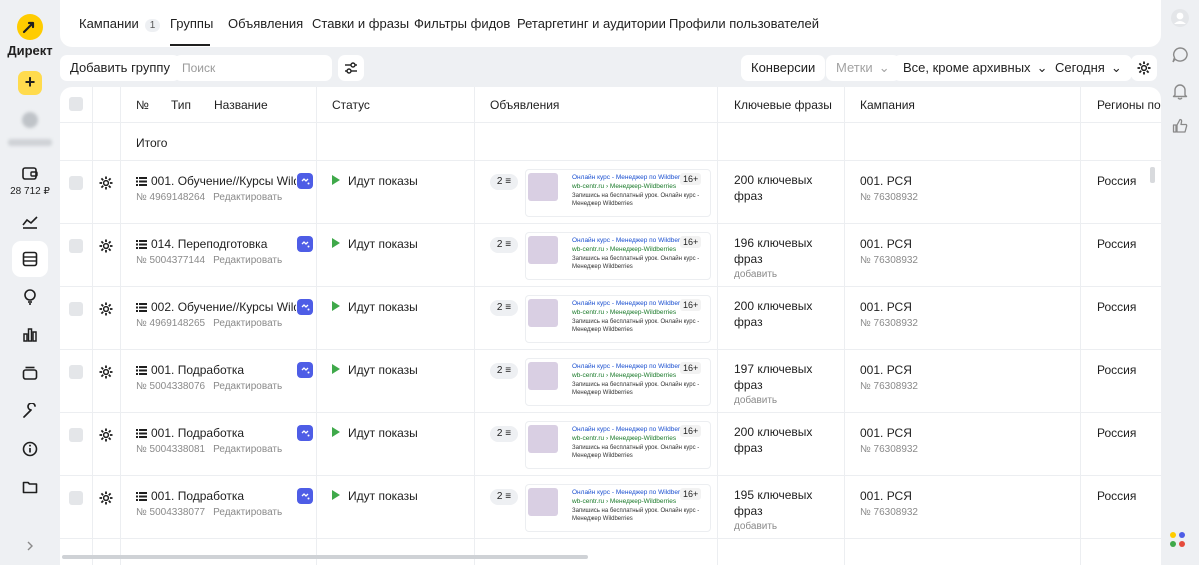 Image resolution: width=1199 pixels, height=565 pixels. I want to click on tab-feed-filters: Фильтры фидов, so click(462, 23).